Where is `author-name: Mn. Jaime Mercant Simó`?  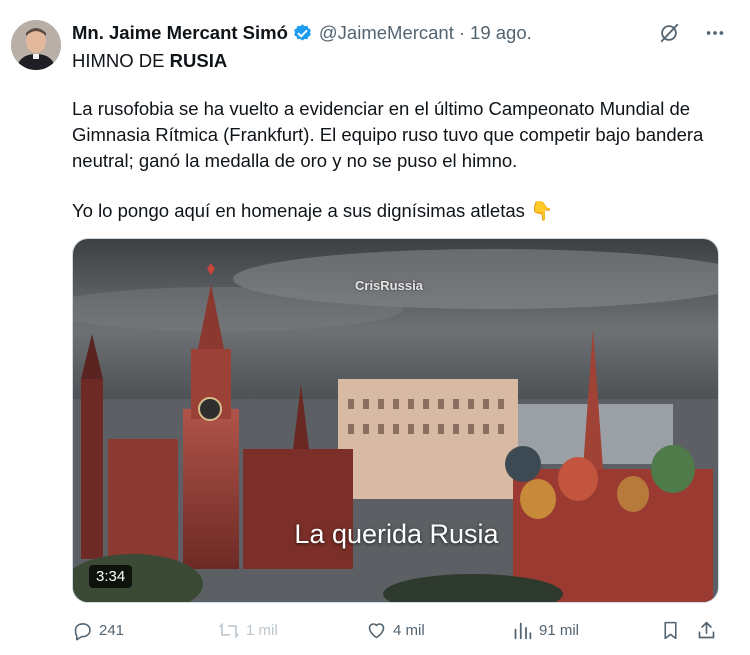
author-name: Mn. Jaime Mercant Simó is located at coordinates (180, 33).